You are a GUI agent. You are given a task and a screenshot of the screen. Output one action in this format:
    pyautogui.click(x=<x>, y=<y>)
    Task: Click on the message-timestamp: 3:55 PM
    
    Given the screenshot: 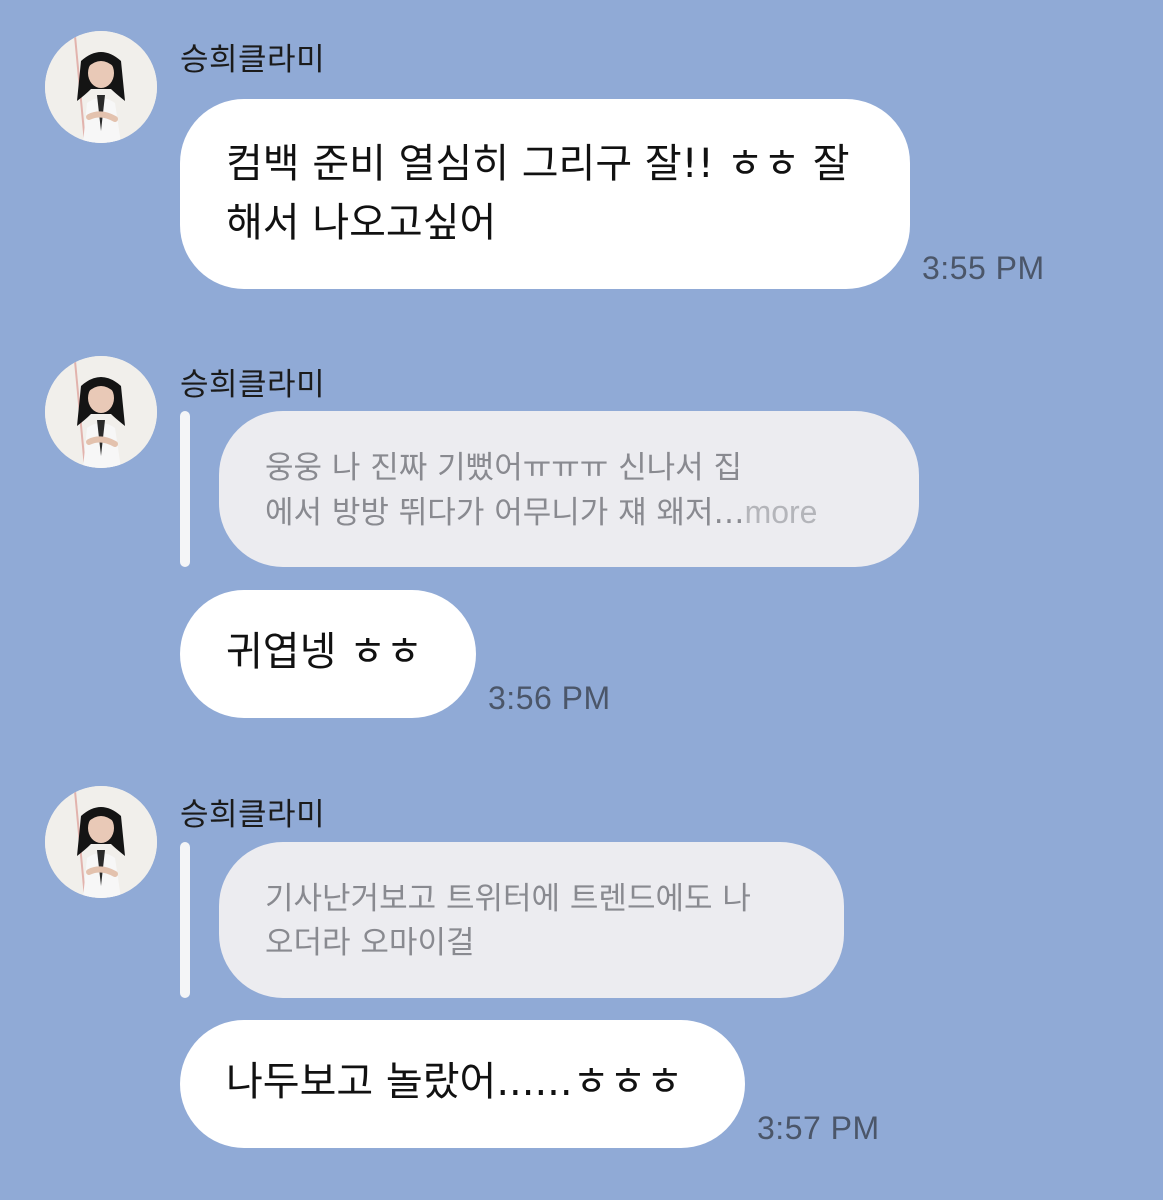 What is the action you would take?
    pyautogui.click(x=983, y=268)
    